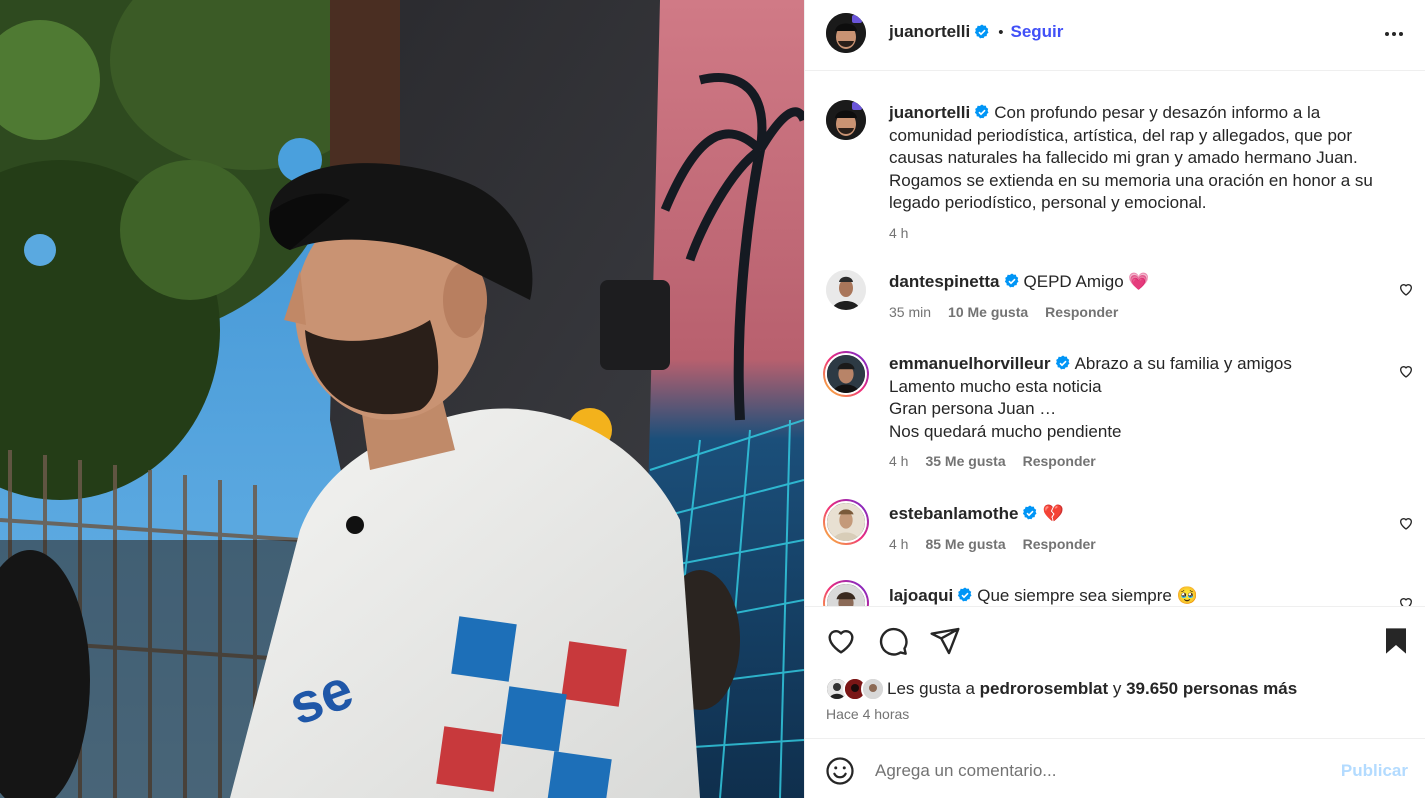 The image size is (1425, 798). I want to click on author-username: juanortelli, so click(929, 32).